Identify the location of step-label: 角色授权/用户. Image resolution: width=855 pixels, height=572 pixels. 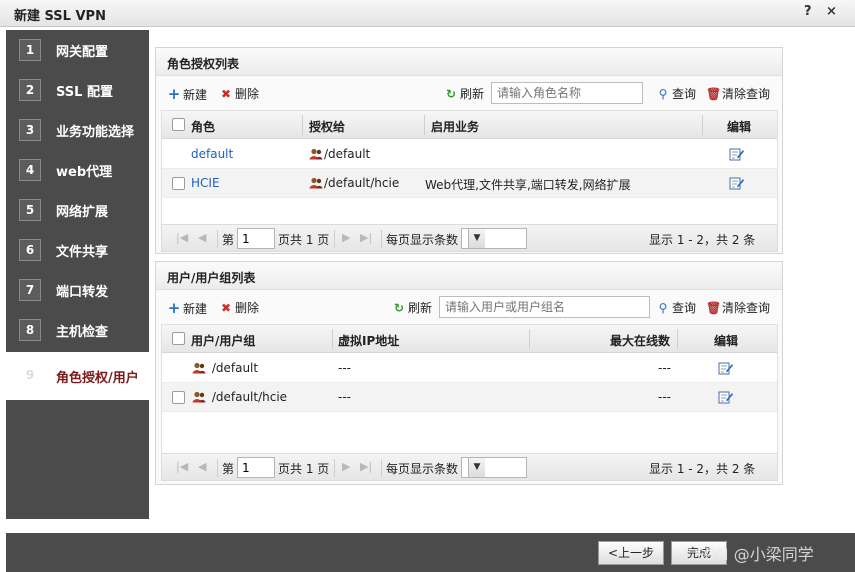
(97, 378).